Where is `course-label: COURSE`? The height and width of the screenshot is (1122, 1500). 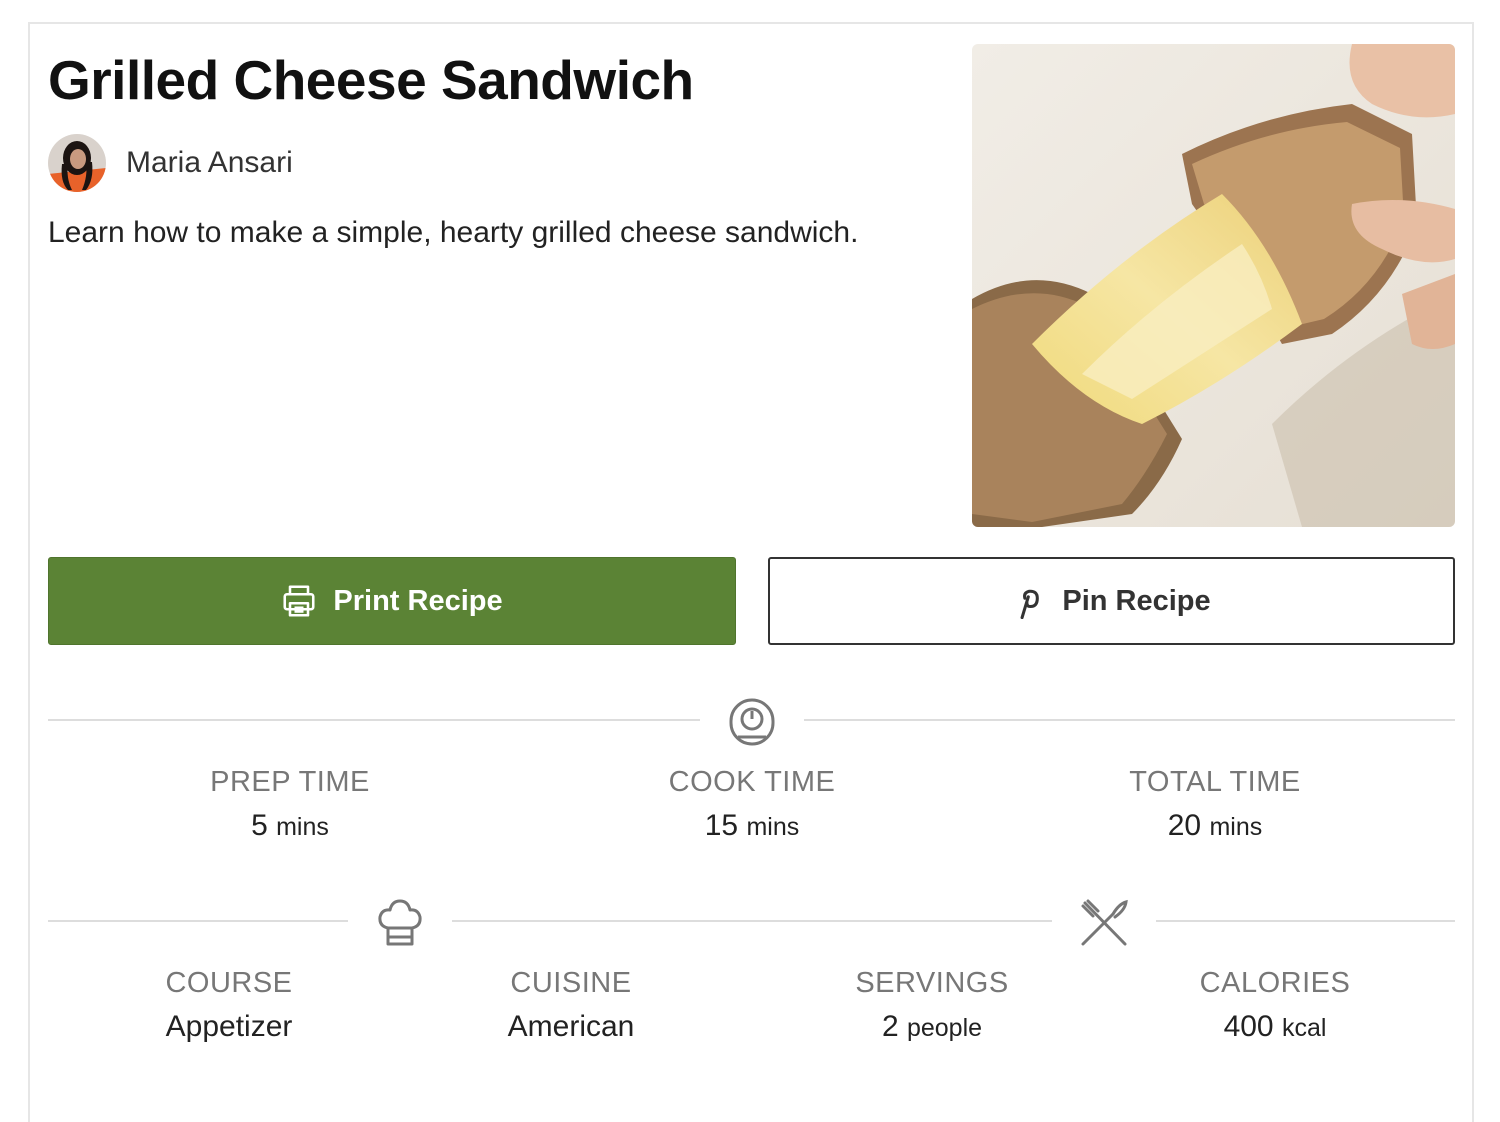 course-label: COURSE is located at coordinates (229, 983).